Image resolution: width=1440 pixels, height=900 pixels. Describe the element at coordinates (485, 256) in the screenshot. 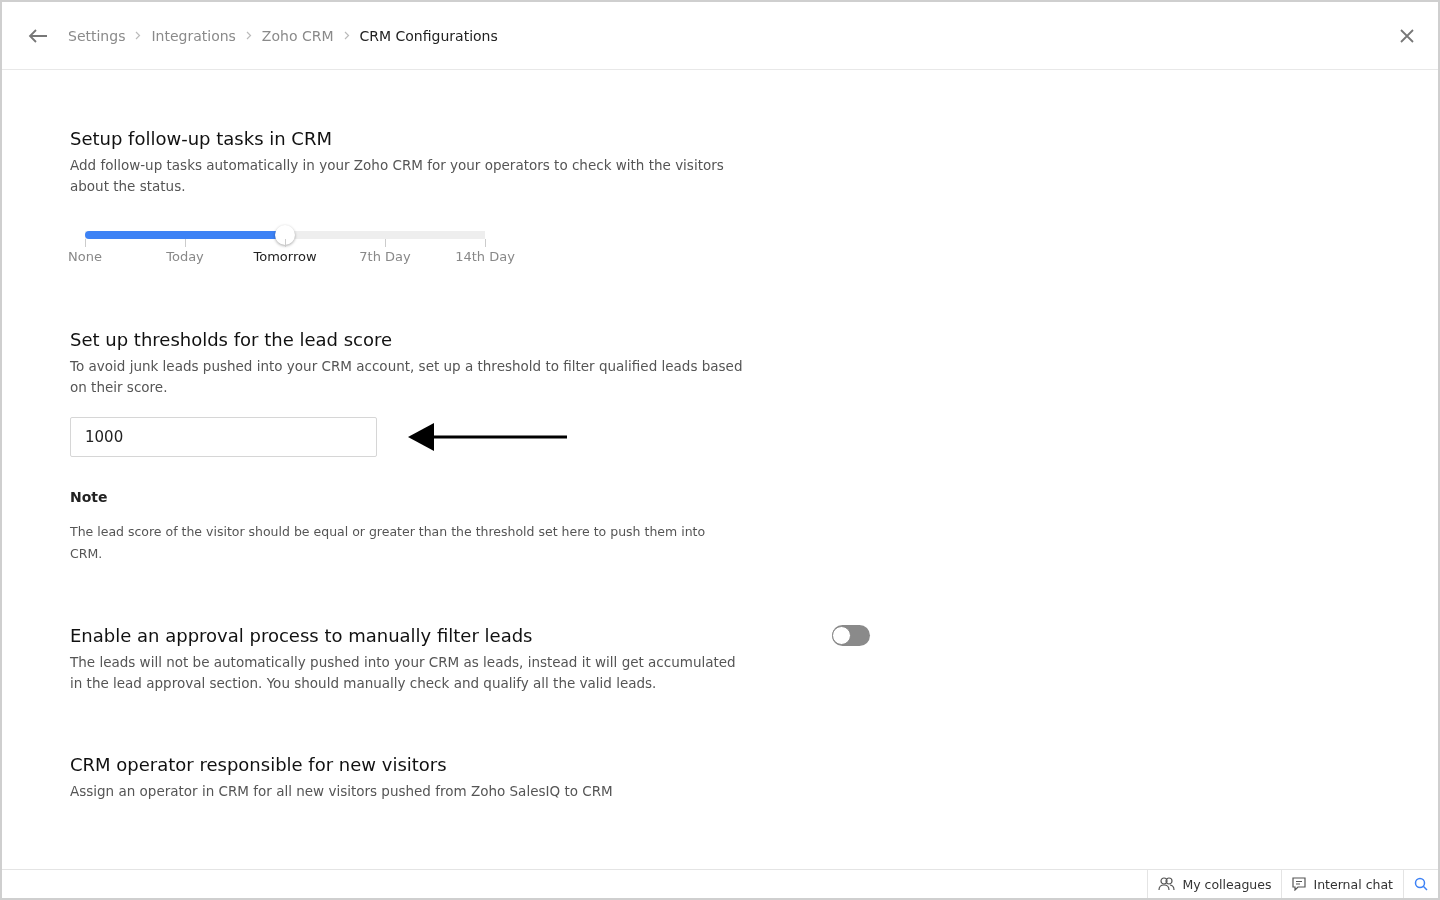

I see `slider-option: 14th Day` at that location.